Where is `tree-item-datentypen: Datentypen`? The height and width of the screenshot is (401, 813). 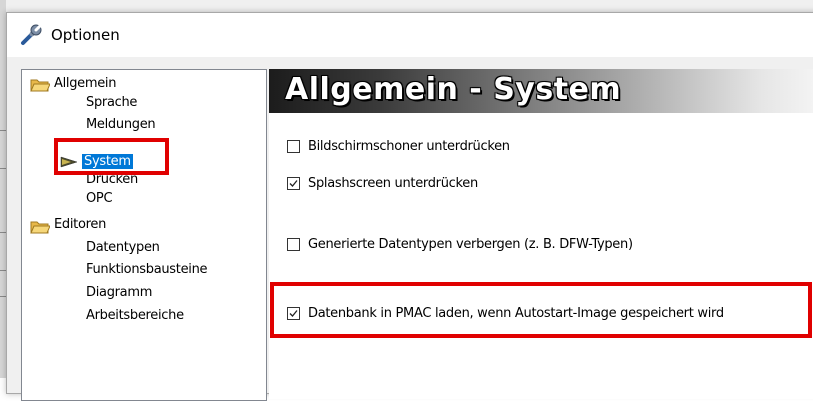
tree-item-datentypen: Datentypen is located at coordinates (123, 248).